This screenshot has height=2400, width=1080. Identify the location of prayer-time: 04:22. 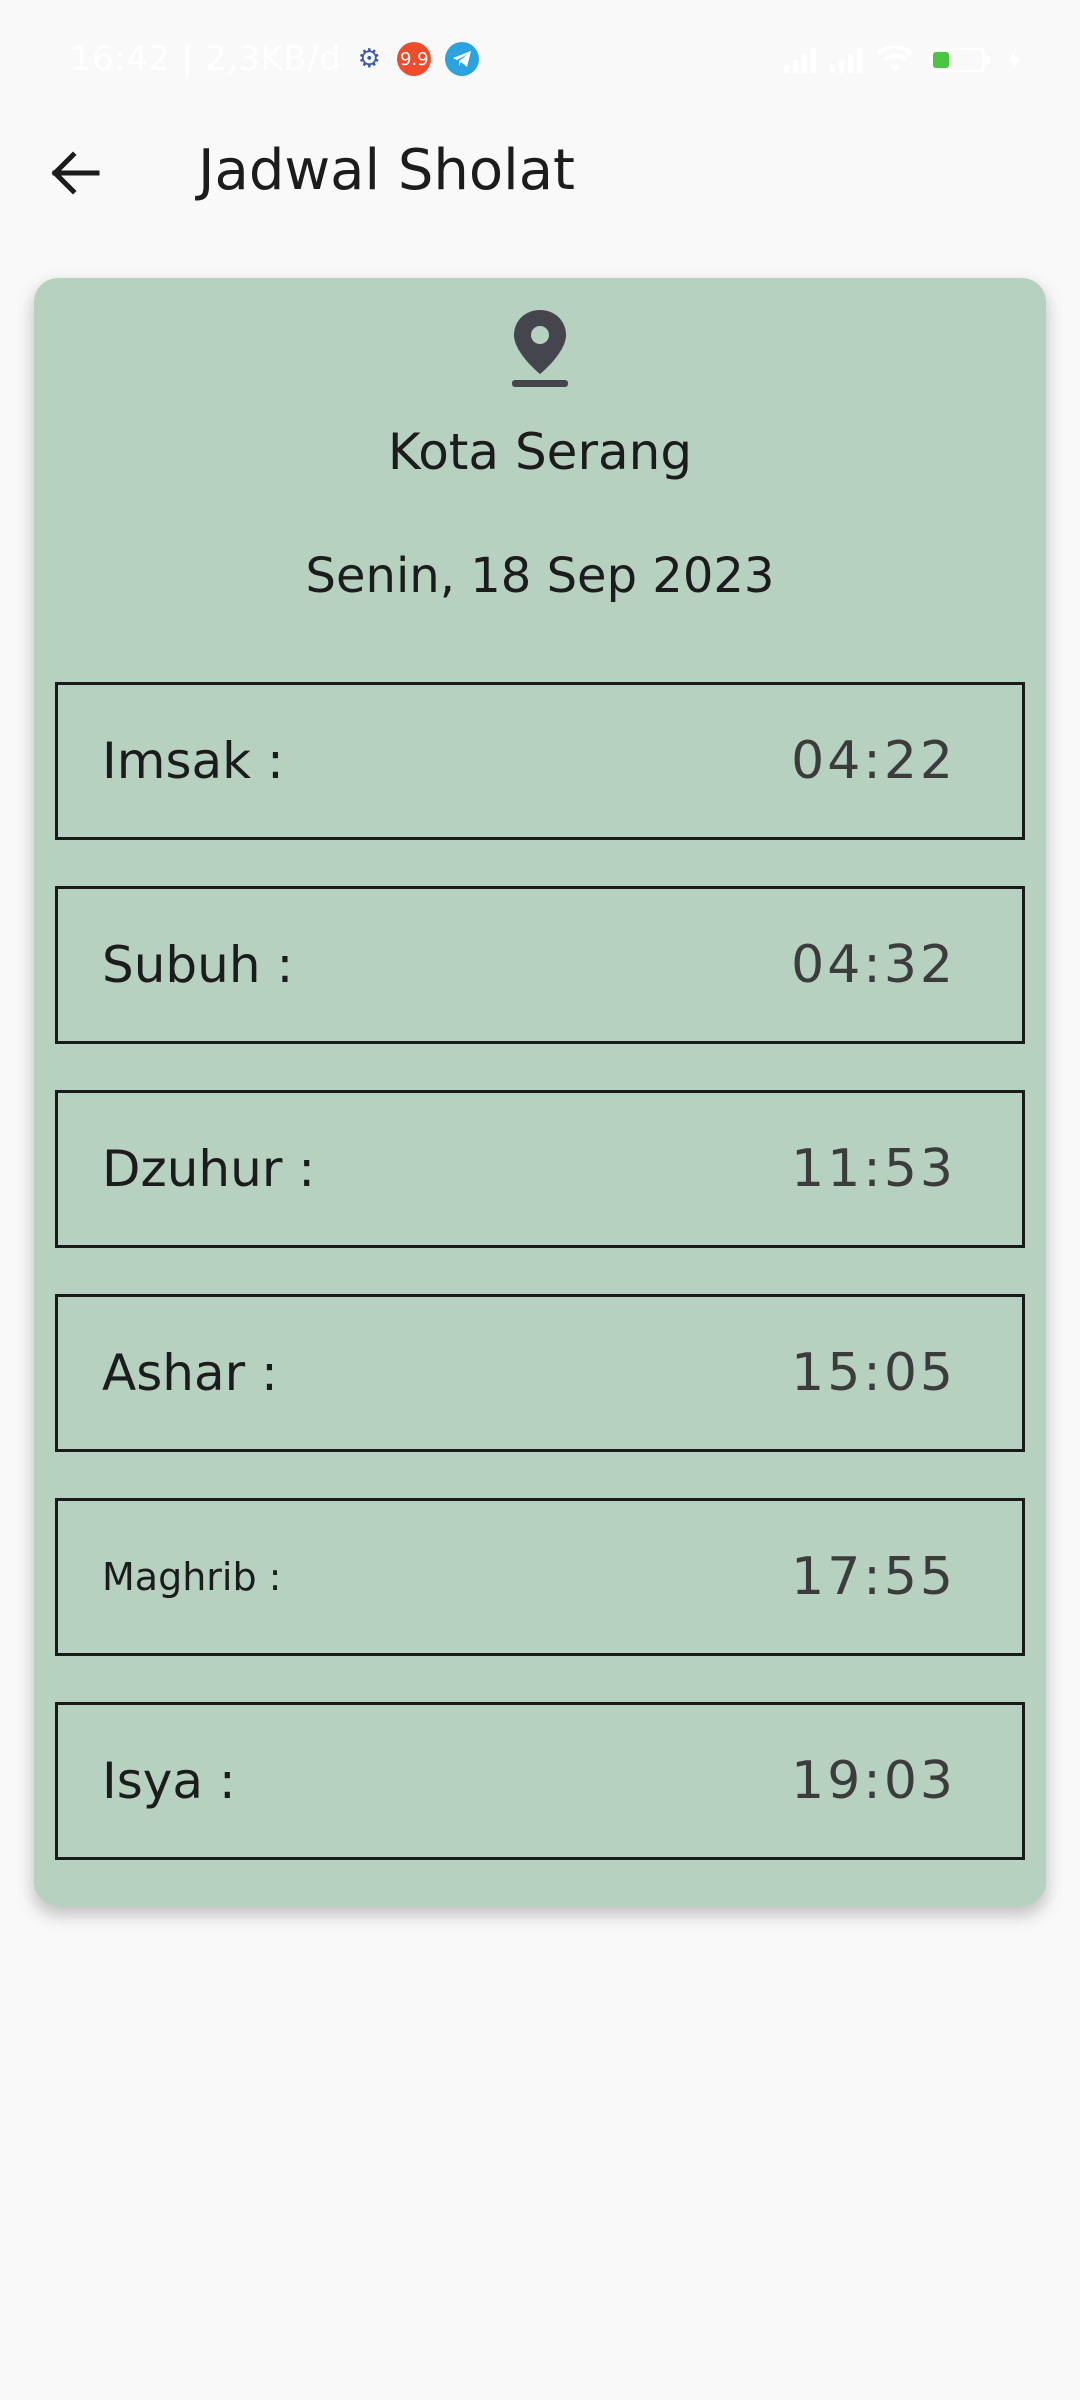
(873, 761).